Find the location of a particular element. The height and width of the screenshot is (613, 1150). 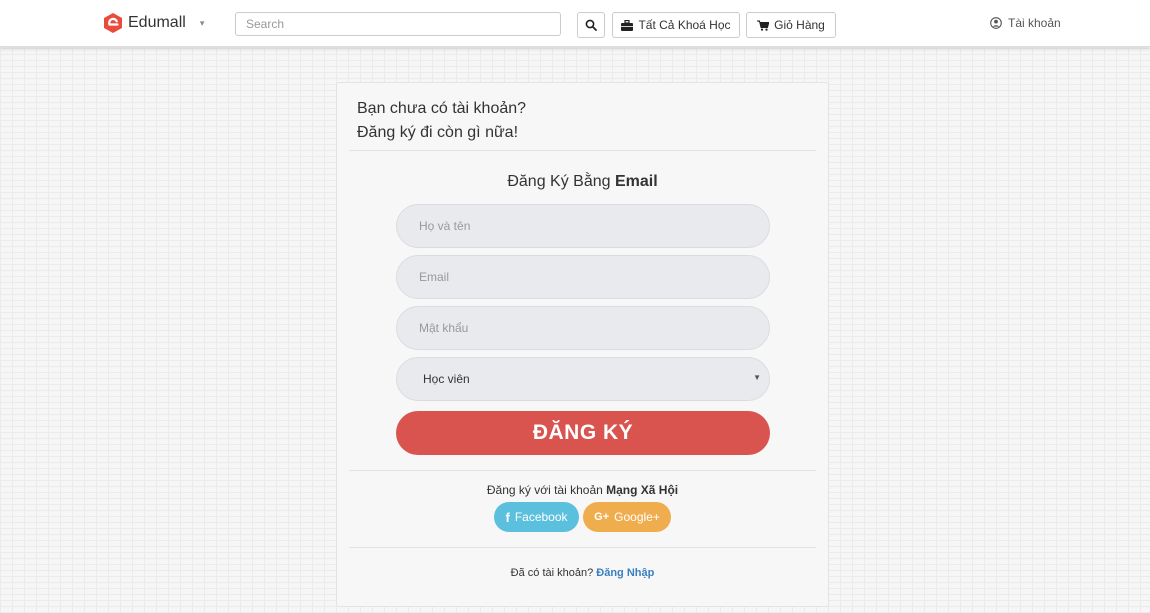

have-account-text: Đã có tài khoản? is located at coordinates (553, 573).